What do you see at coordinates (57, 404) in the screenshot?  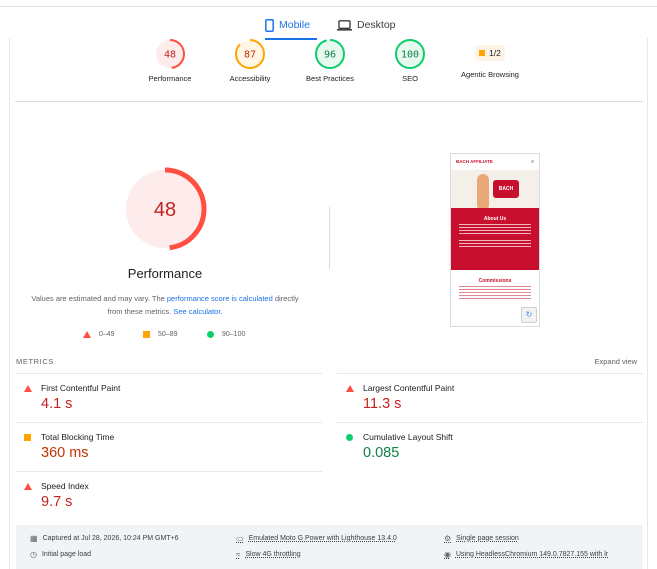 I see `metric-value: 4.1 s` at bounding box center [57, 404].